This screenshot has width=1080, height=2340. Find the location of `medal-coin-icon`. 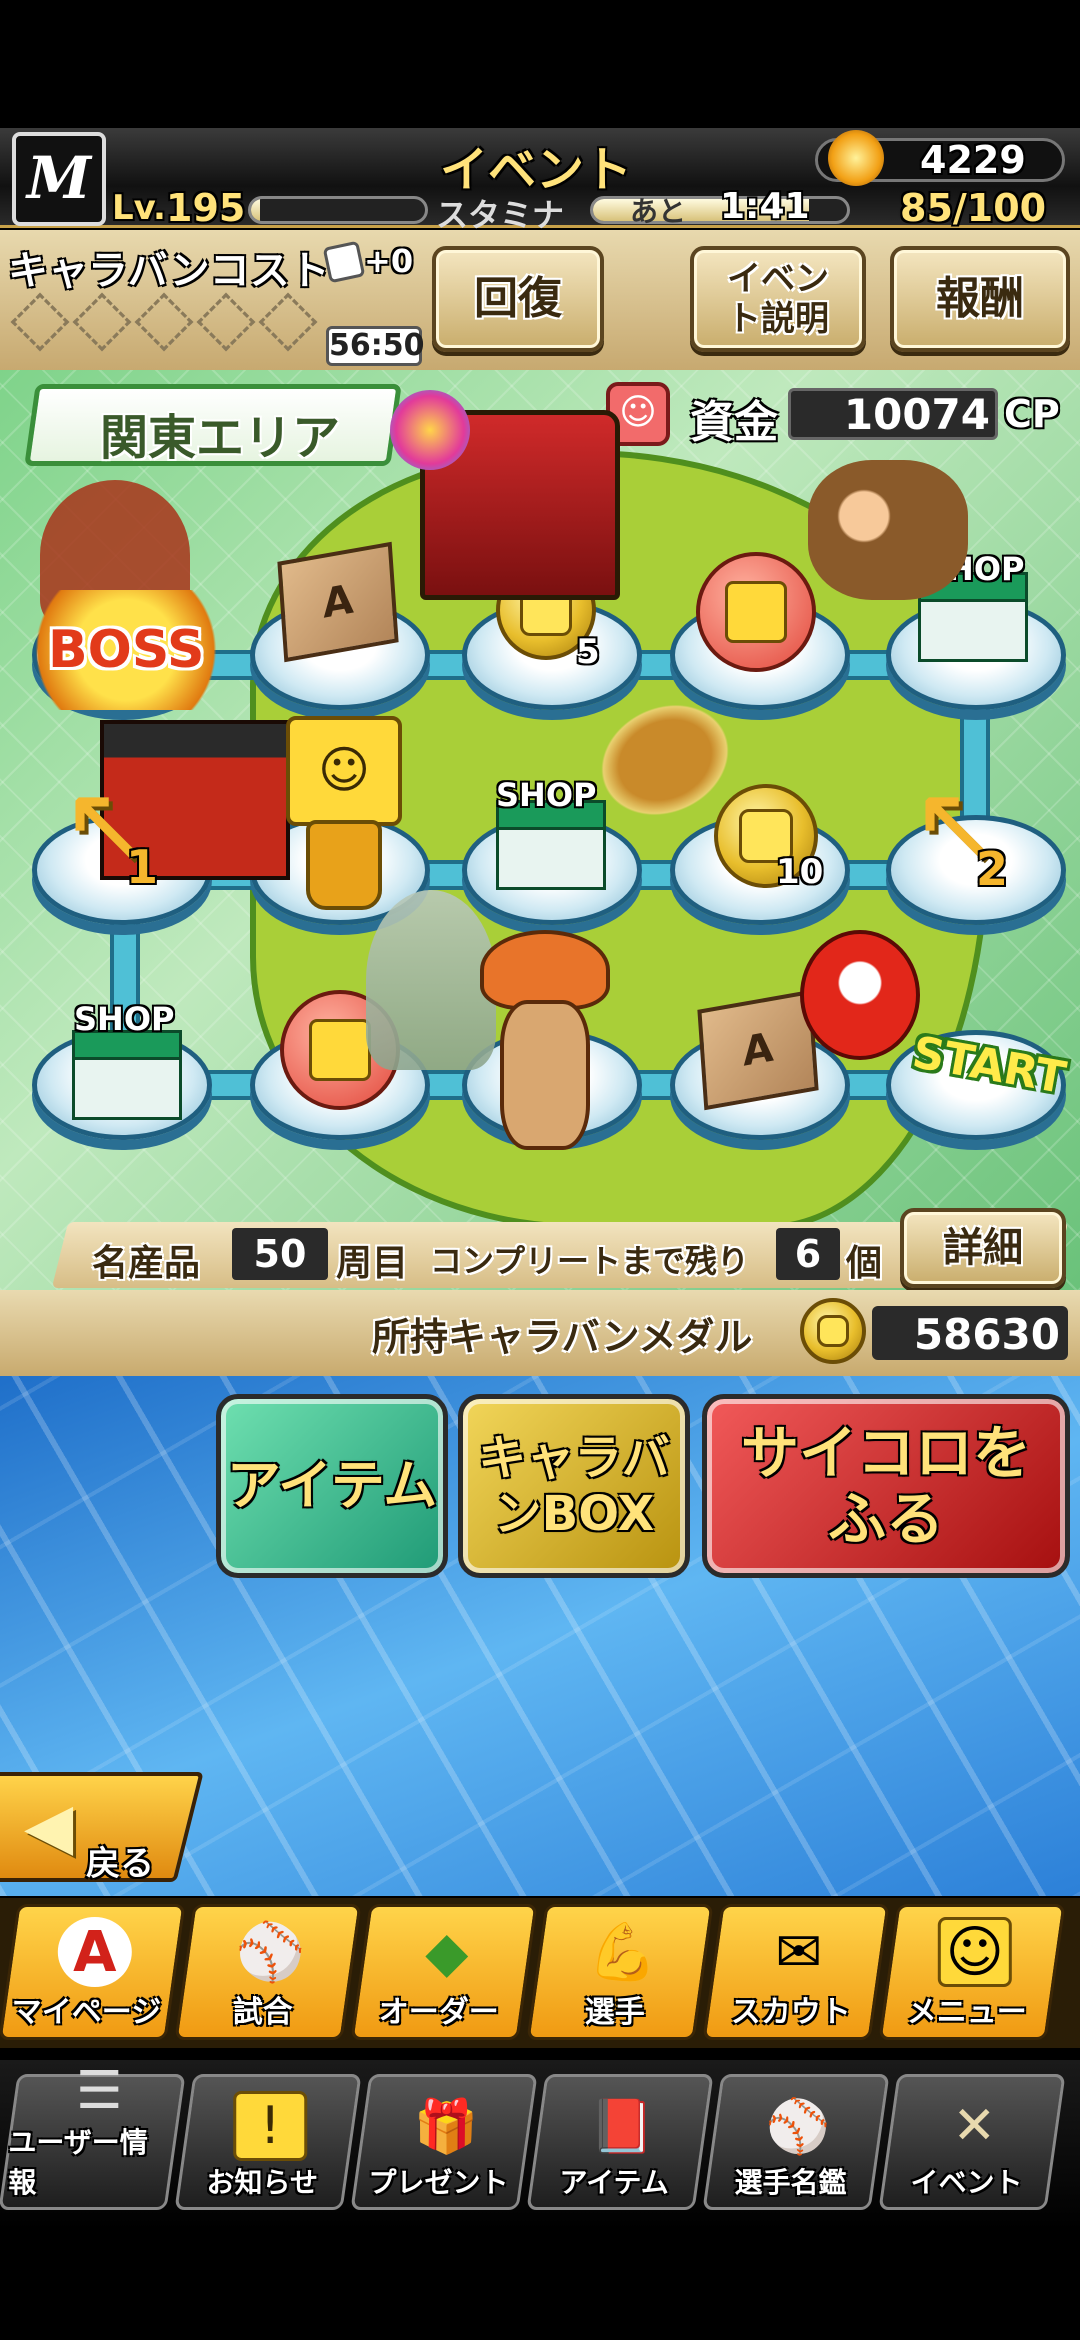

medal-coin-icon is located at coordinates (833, 1331).